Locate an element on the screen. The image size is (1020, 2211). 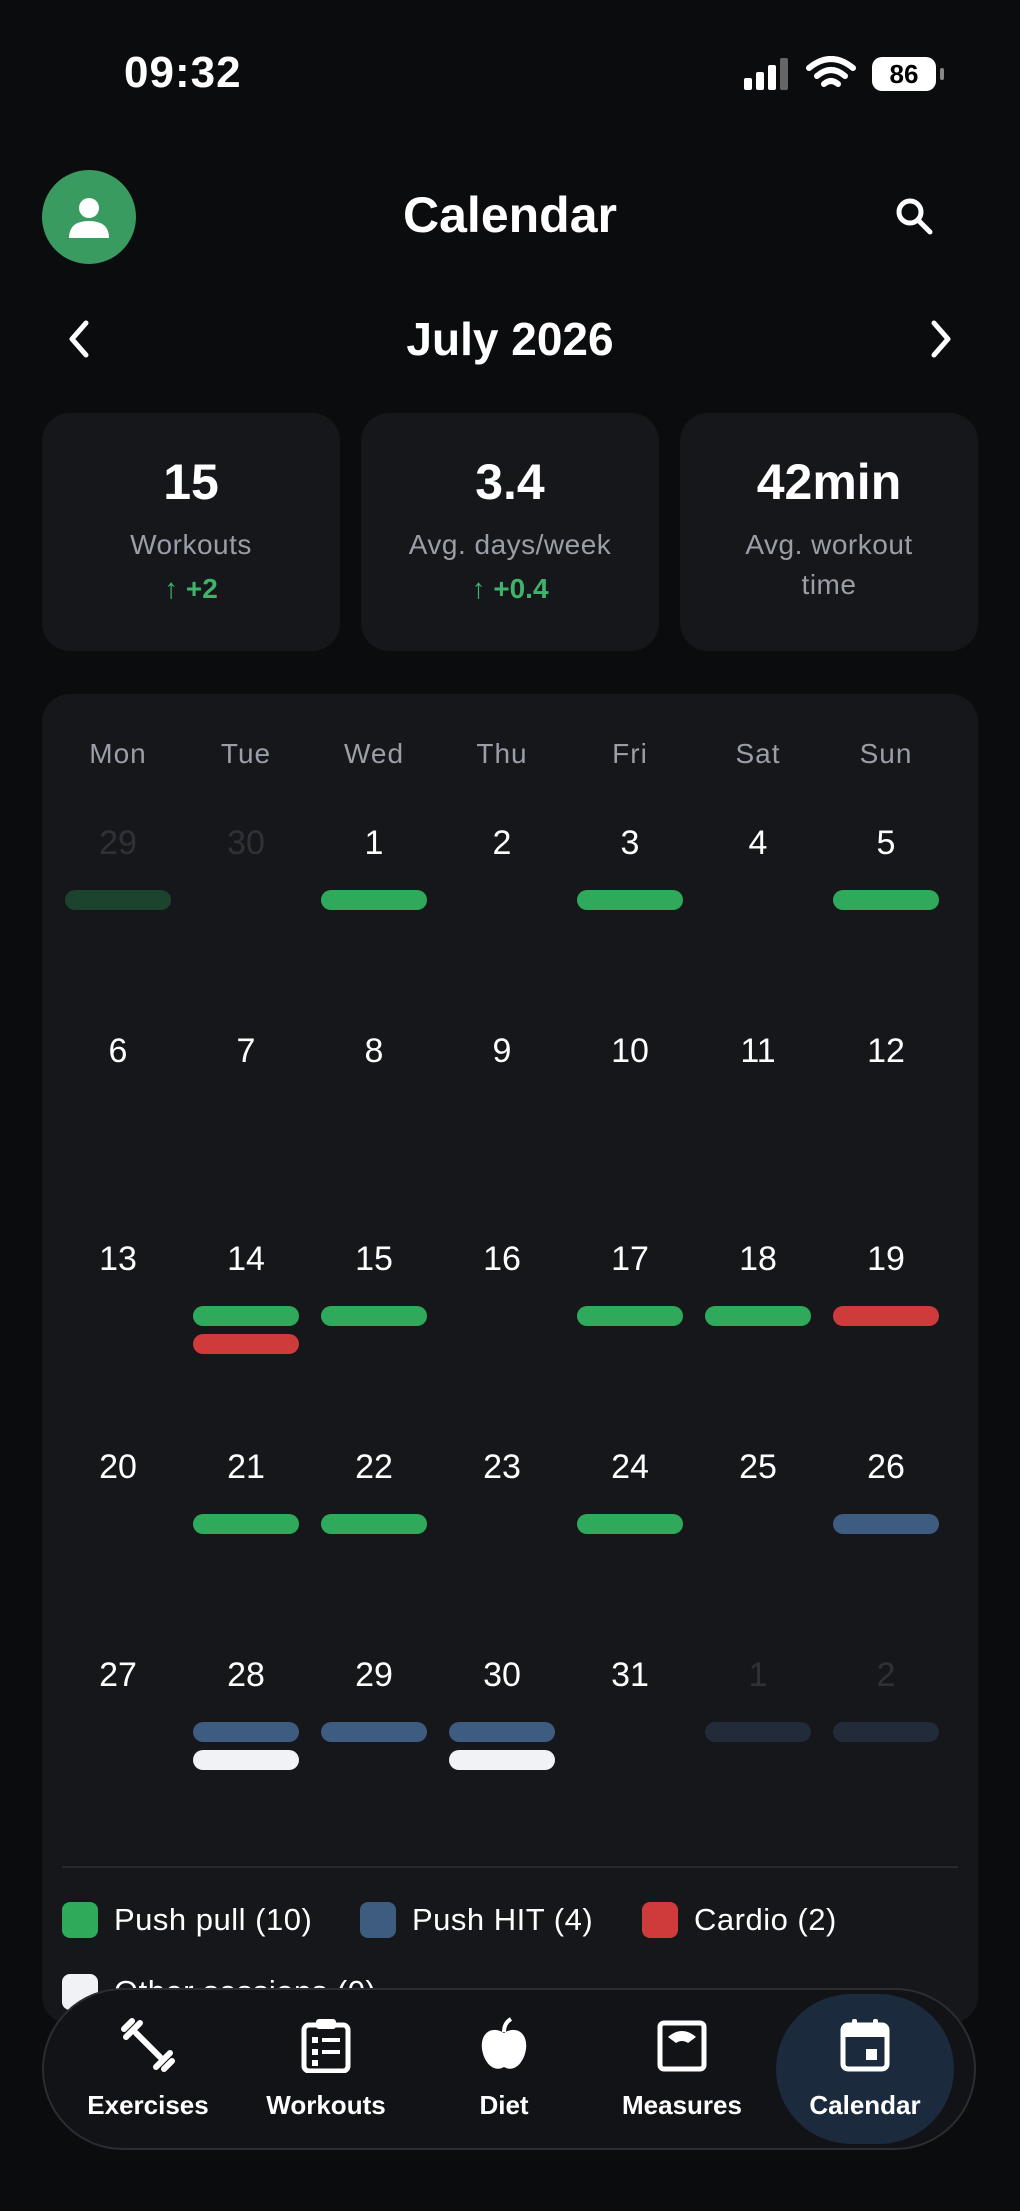
scale-icon is located at coordinates (682, 2047).